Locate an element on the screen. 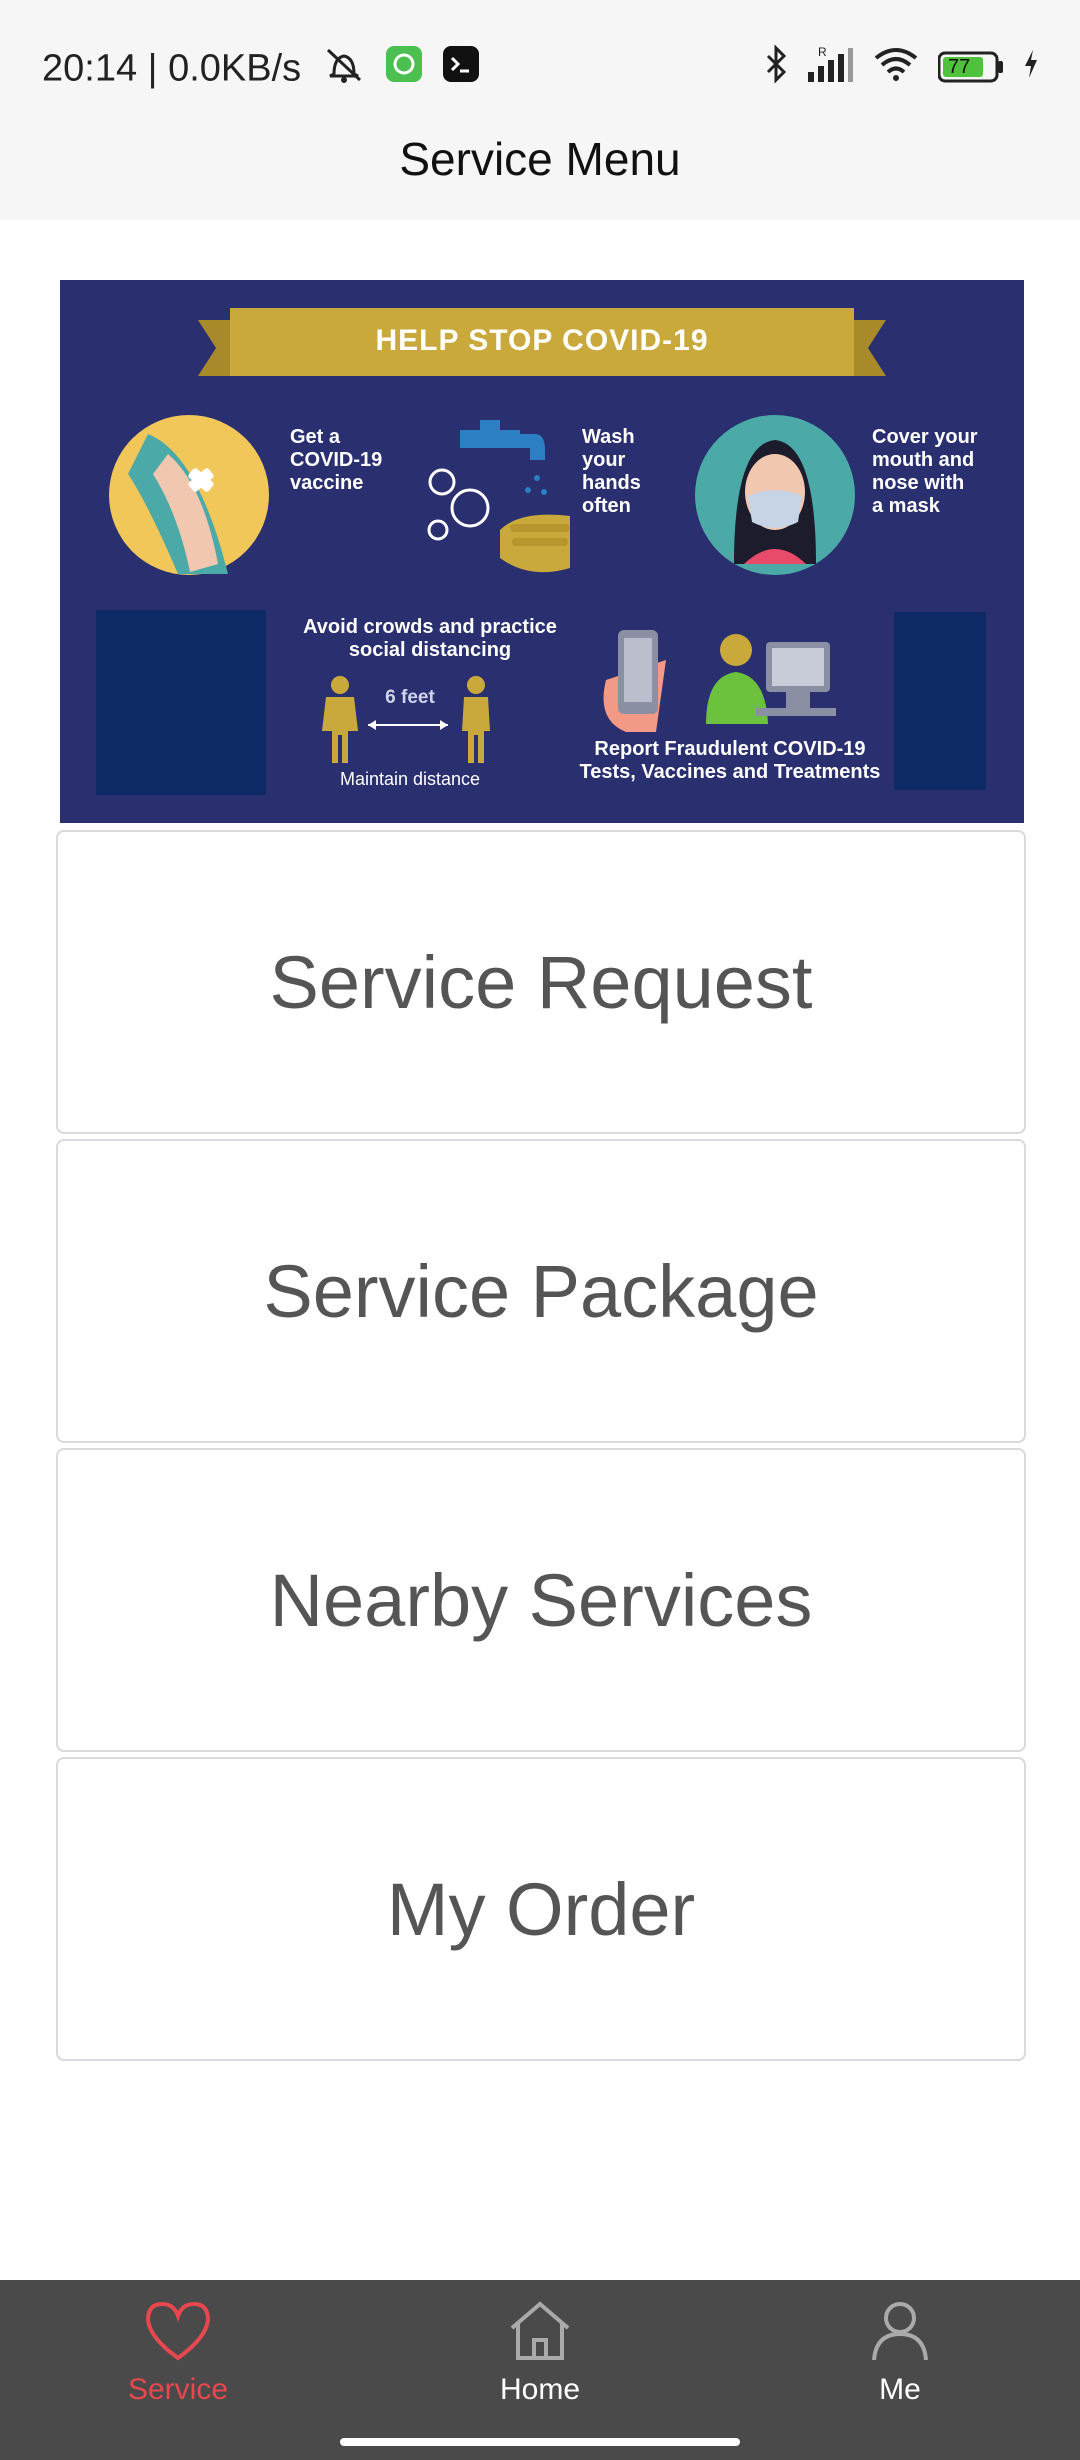 This screenshot has height=2460, width=1080. status-right: R 77 is located at coordinates (902, 66).